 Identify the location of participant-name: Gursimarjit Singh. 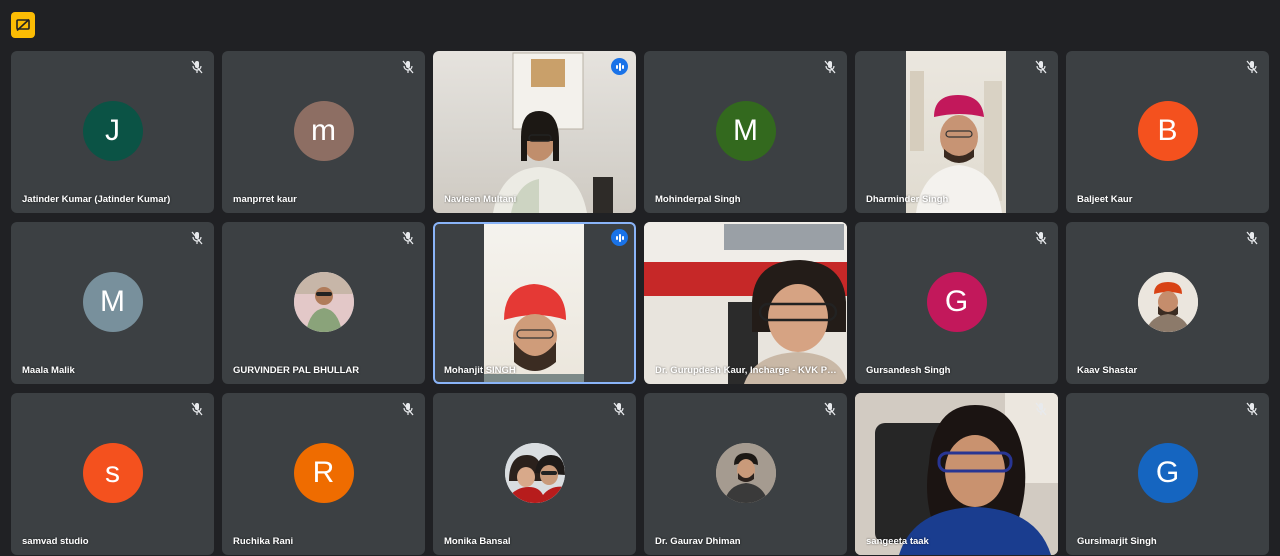
(1117, 541).